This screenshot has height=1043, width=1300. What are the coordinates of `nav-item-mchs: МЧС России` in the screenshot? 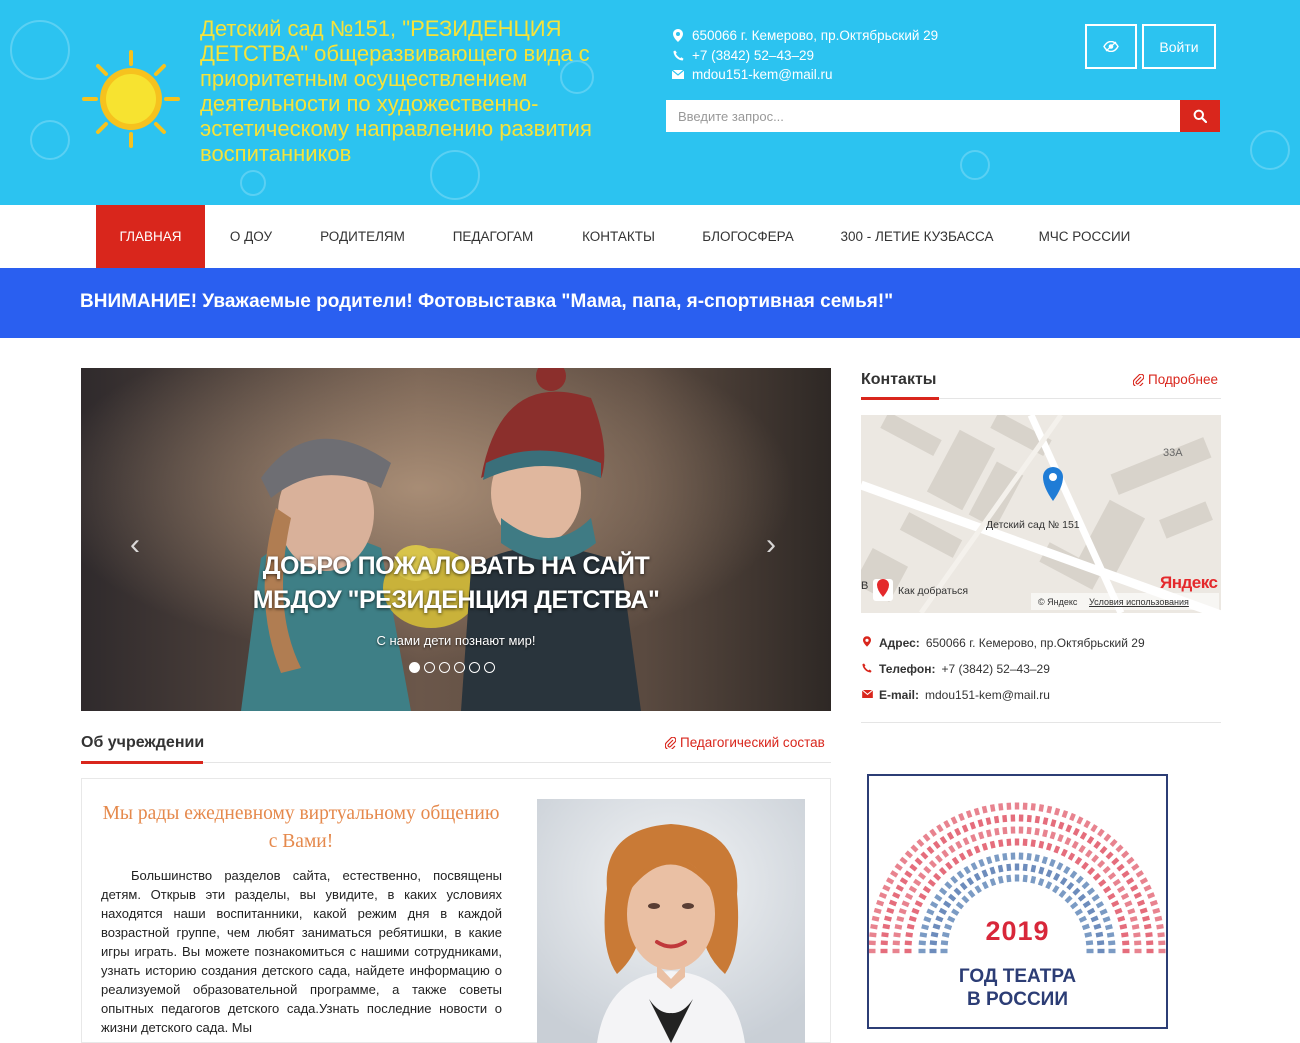 It's located at (1084, 236).